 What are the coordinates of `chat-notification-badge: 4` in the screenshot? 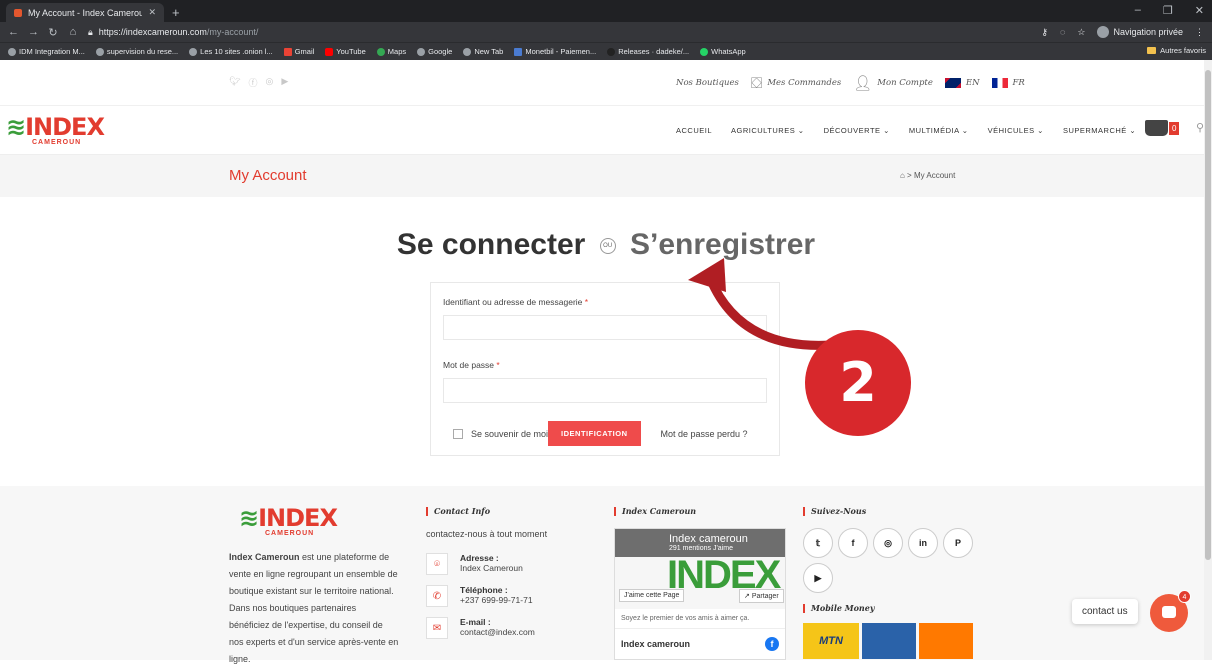 It's located at (1184, 596).